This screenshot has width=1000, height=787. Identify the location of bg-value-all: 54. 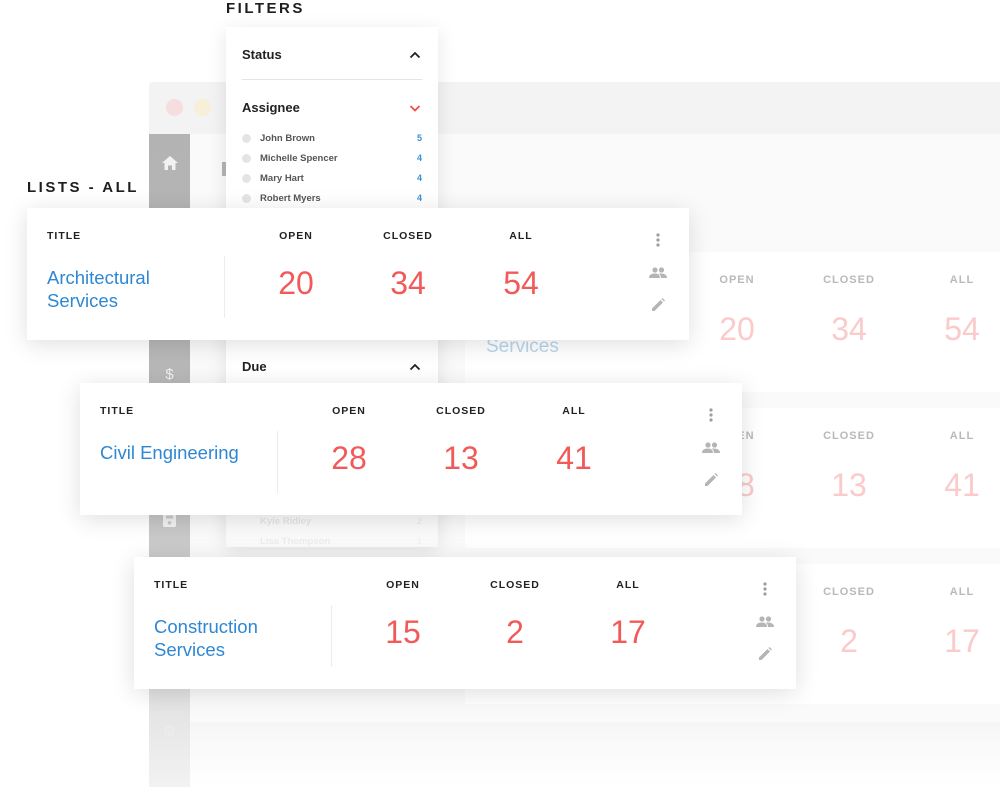
(962, 329).